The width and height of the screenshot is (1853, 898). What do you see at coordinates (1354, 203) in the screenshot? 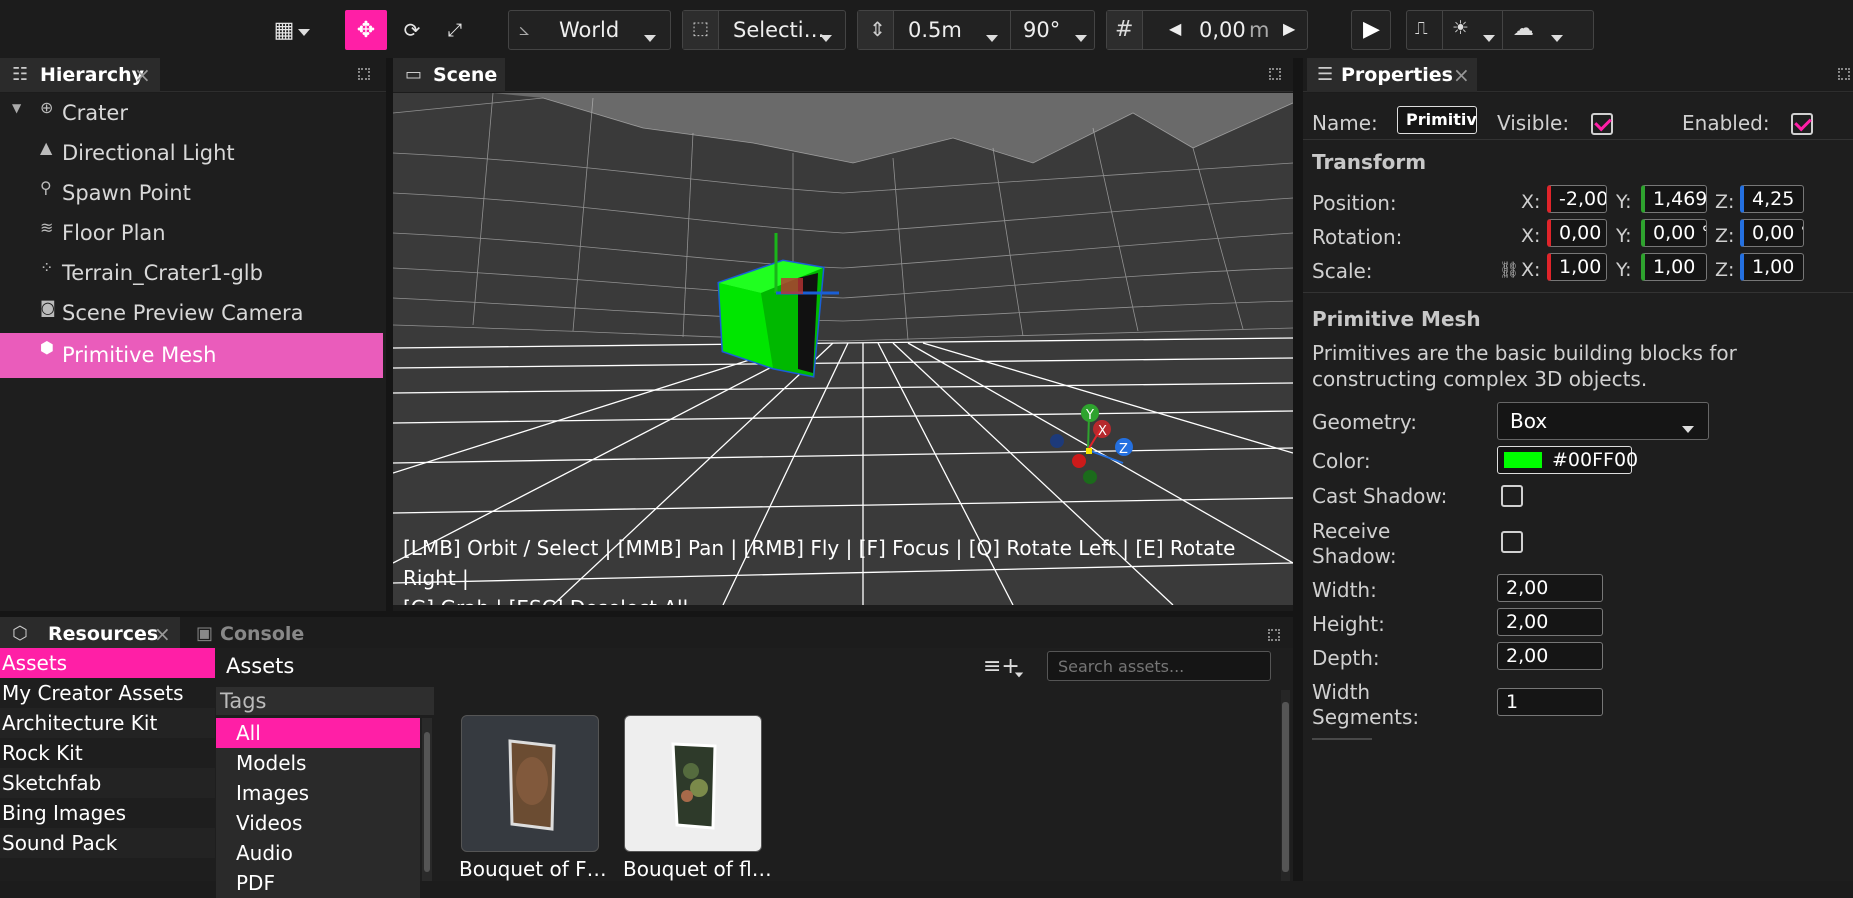
I see `position-label: Position:` at bounding box center [1354, 203].